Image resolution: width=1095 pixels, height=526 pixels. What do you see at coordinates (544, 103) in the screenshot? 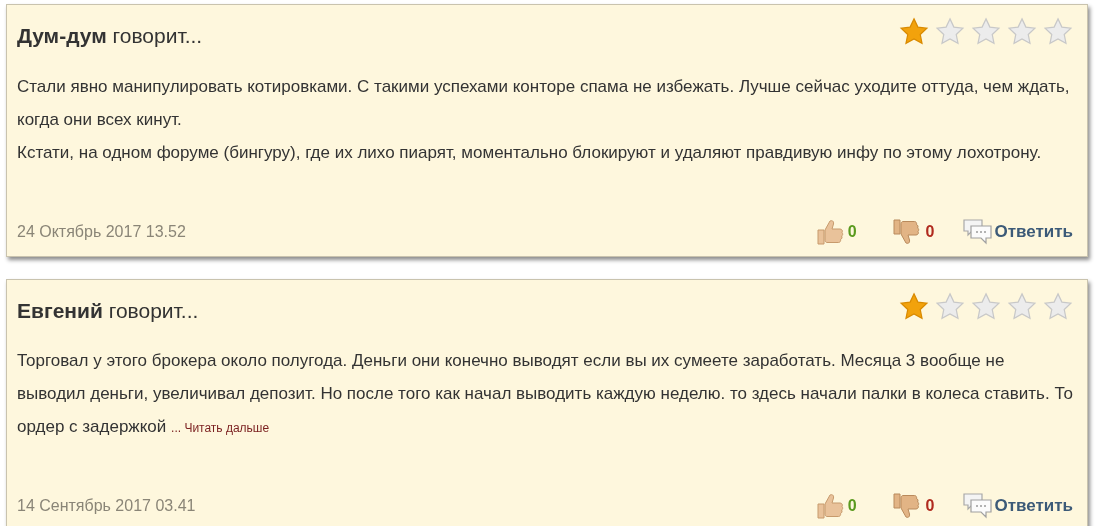
I see `comment-text: Стали явно манипулировать котировками. С такими успехами конторе спама не избежать. Лучше сейчас уходите оттуда, чем ждать, когда они всех кинут.` at bounding box center [544, 103].